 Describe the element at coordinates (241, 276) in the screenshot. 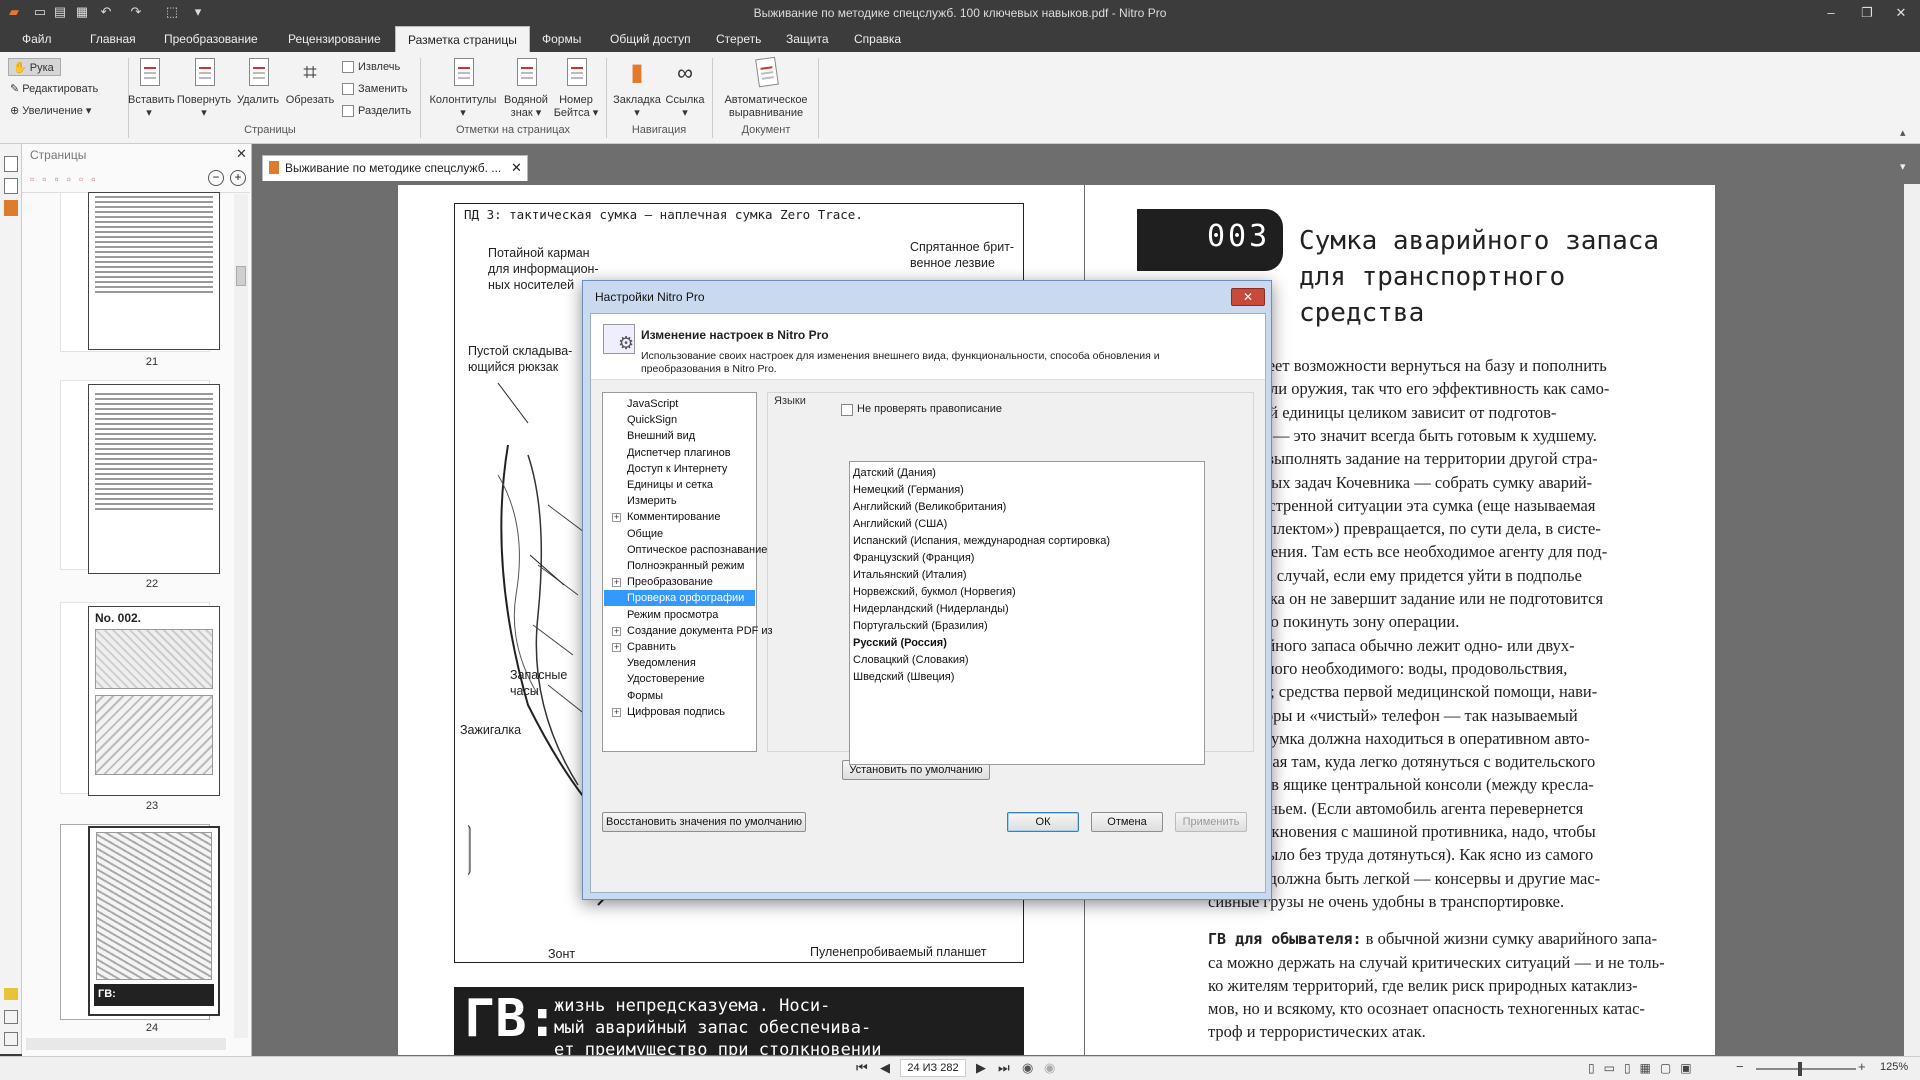

I see `thumbnails-scroll-thumb` at that location.